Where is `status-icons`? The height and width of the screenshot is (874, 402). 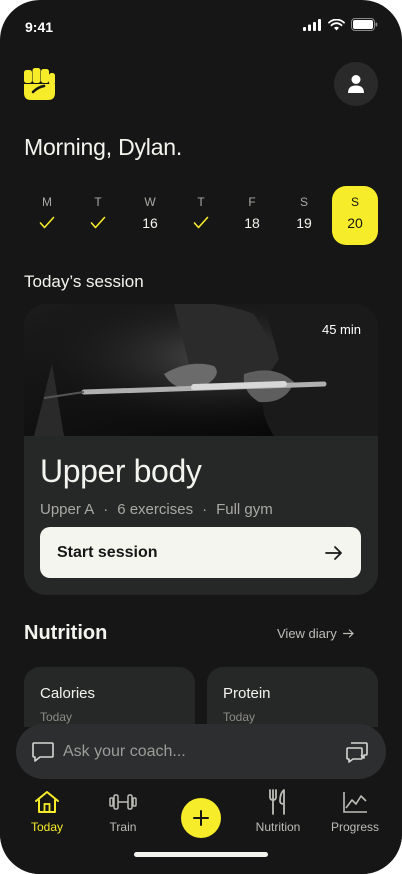
status-icons is located at coordinates (340, 24).